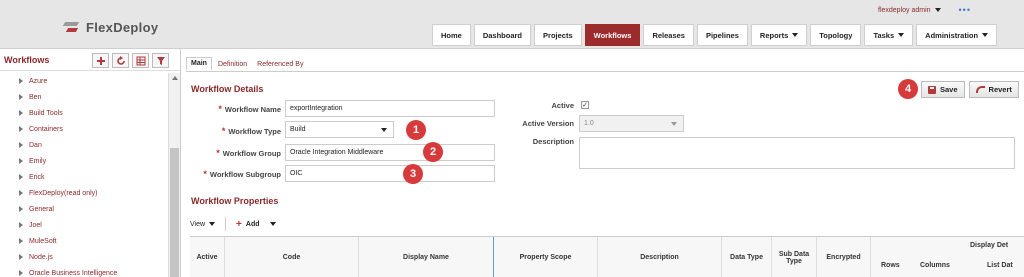 This screenshot has width=1024, height=277. What do you see at coordinates (207, 257) in the screenshot?
I see `column-header-active: Active` at bounding box center [207, 257].